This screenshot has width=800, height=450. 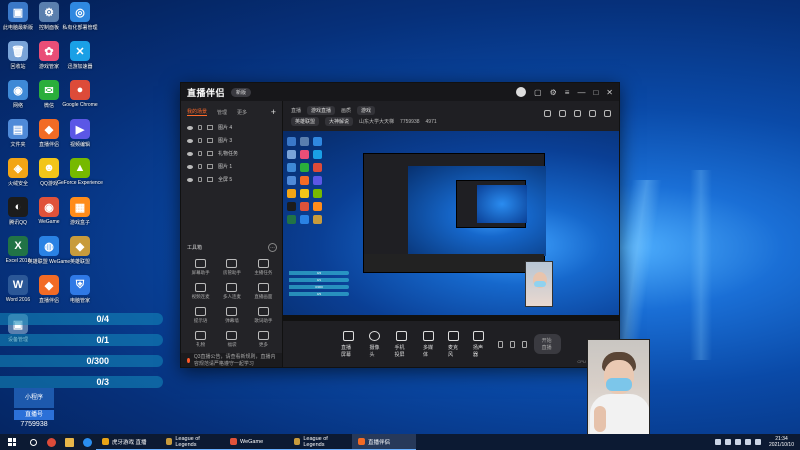 What do you see at coordinates (547, 344) in the screenshot?
I see `go-live-button: 开始直播` at bounding box center [547, 344].